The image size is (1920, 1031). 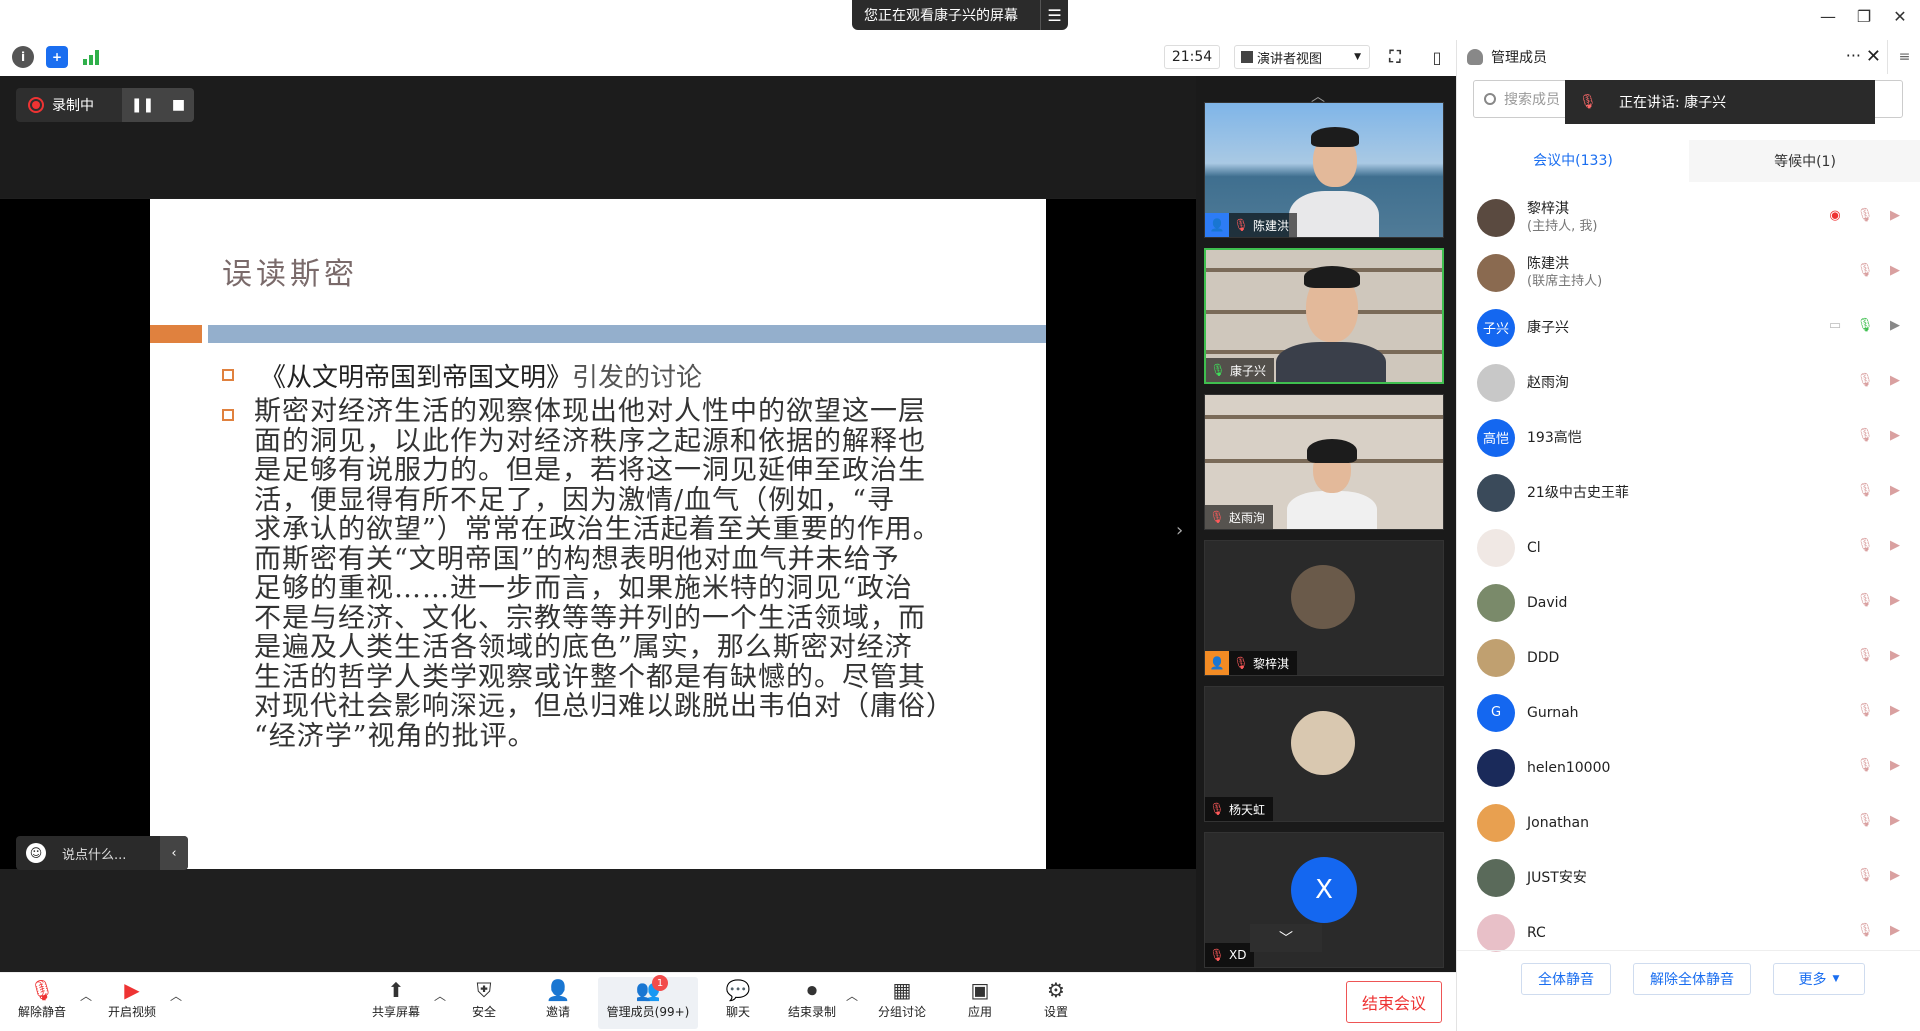 What do you see at coordinates (960, 15) in the screenshot?
I see `viewing-share-banner: 您正在观看康子兴的屏幕 ☰` at bounding box center [960, 15].